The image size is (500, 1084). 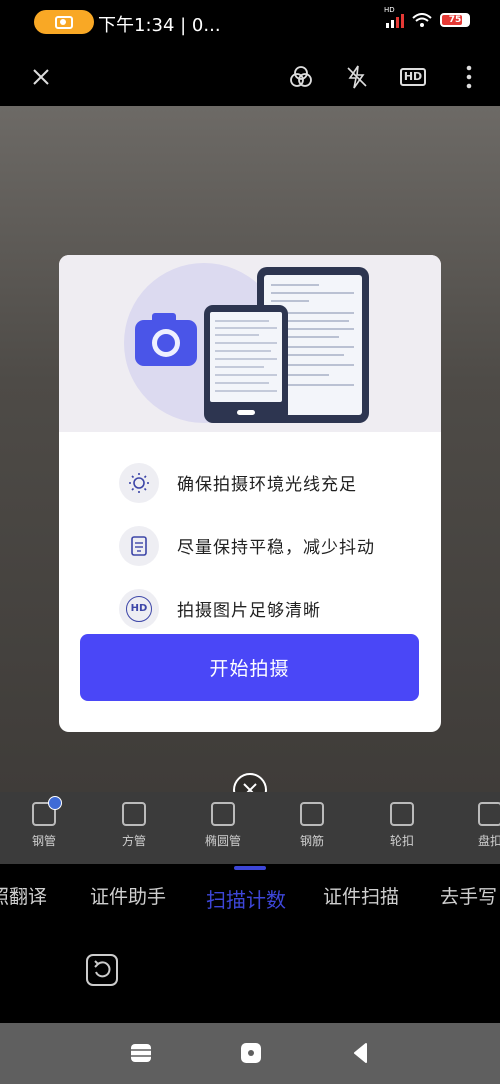 What do you see at coordinates (102, 970) in the screenshot?
I see `rotate-camera-icon` at bounding box center [102, 970].